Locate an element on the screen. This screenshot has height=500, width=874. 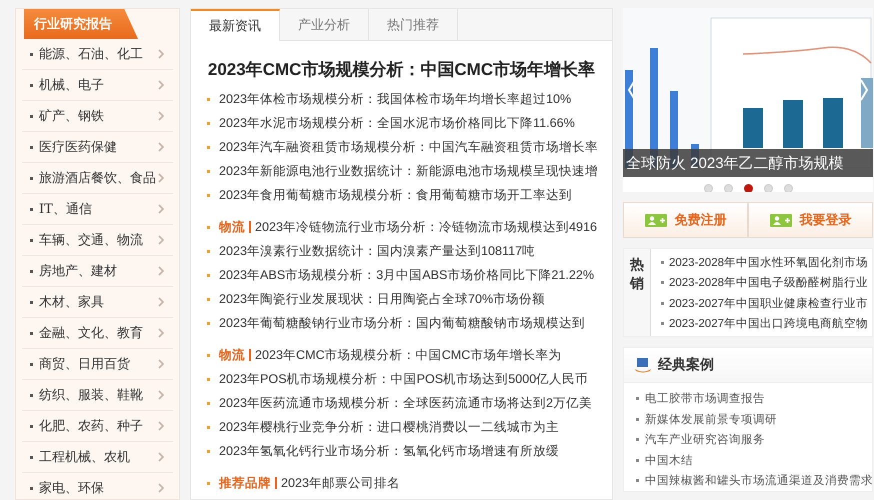
news-link: 2023年葡萄糖酸钠行业市场分析：国内葡萄糖酸钠市场规模达到 is located at coordinates (402, 323).